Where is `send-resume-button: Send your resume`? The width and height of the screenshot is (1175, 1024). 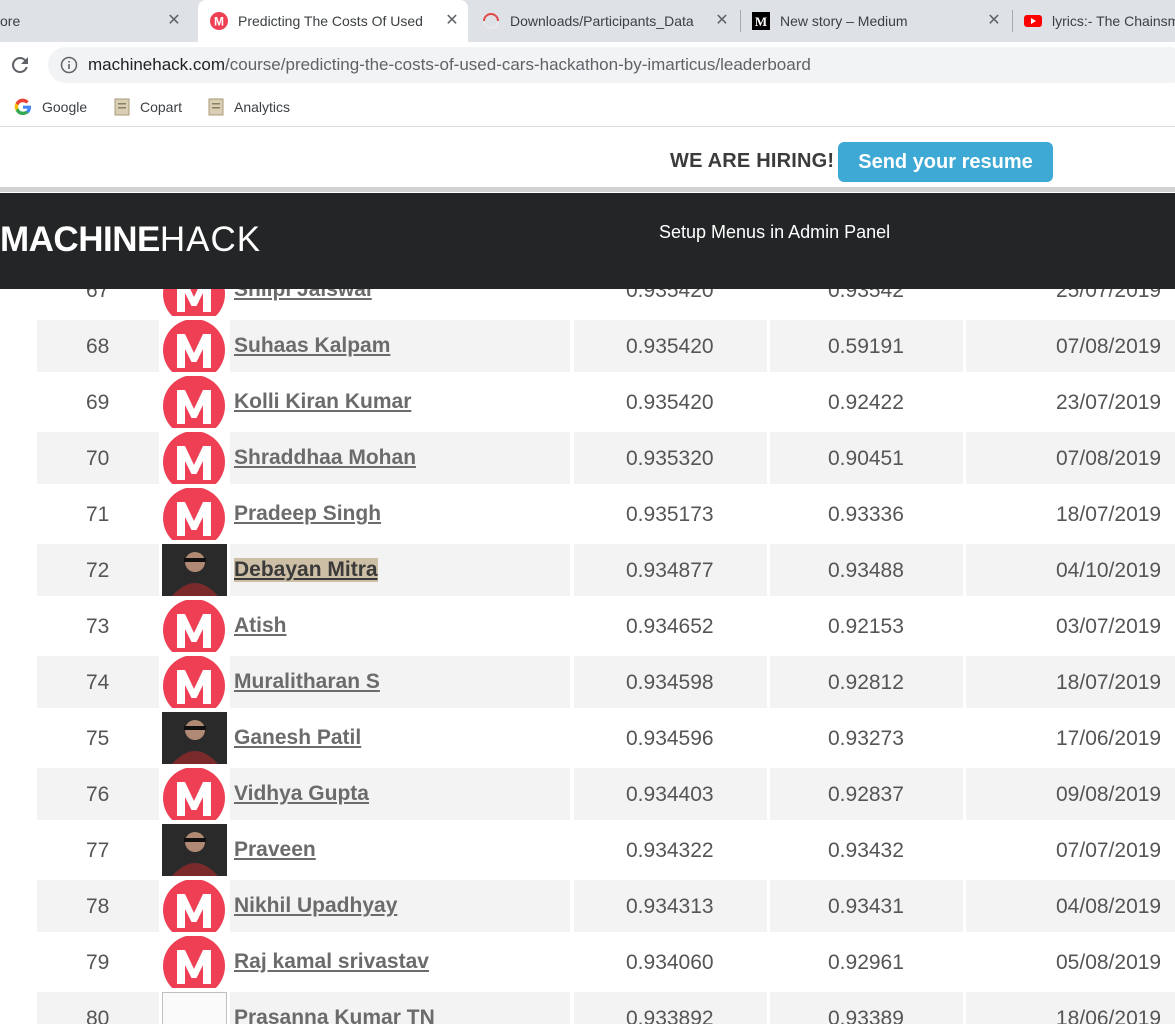 send-resume-button: Send your resume is located at coordinates (945, 162).